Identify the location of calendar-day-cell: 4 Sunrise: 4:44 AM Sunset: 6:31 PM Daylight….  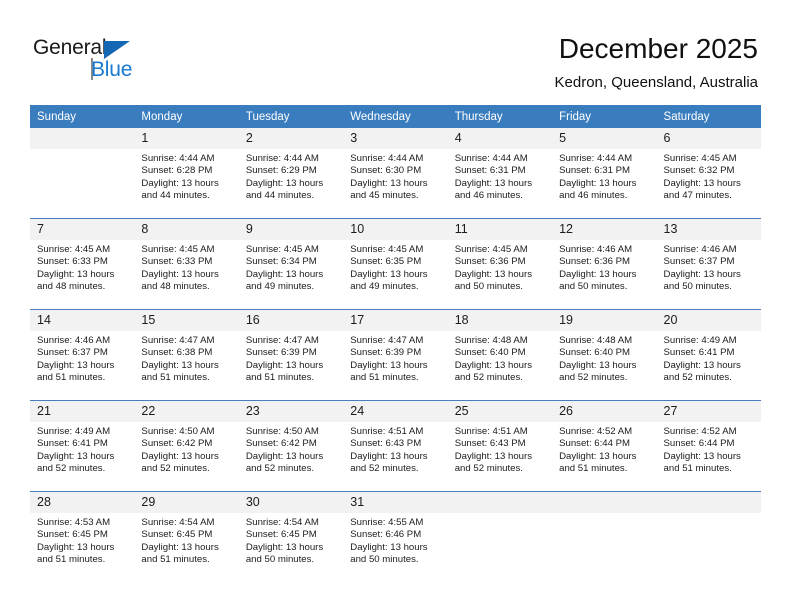
(500, 173).